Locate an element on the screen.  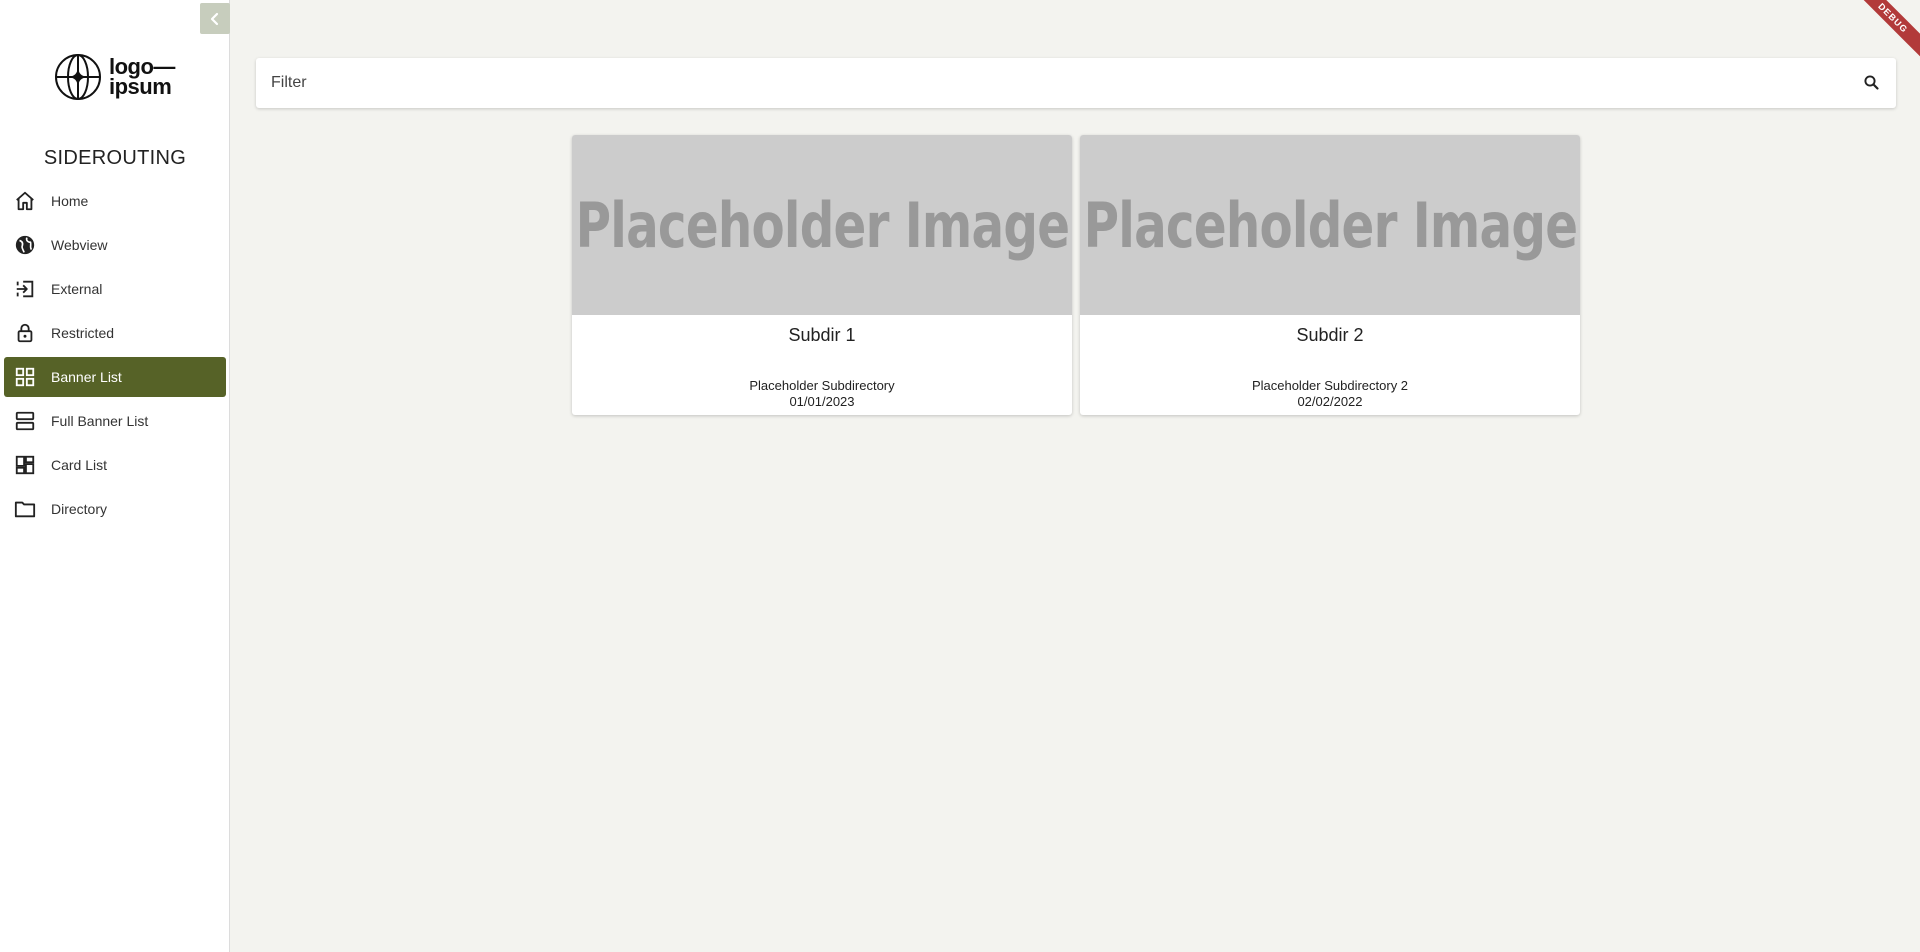
sidebar-item-full-banner-list: Full Banner List is located at coordinates (115, 421).